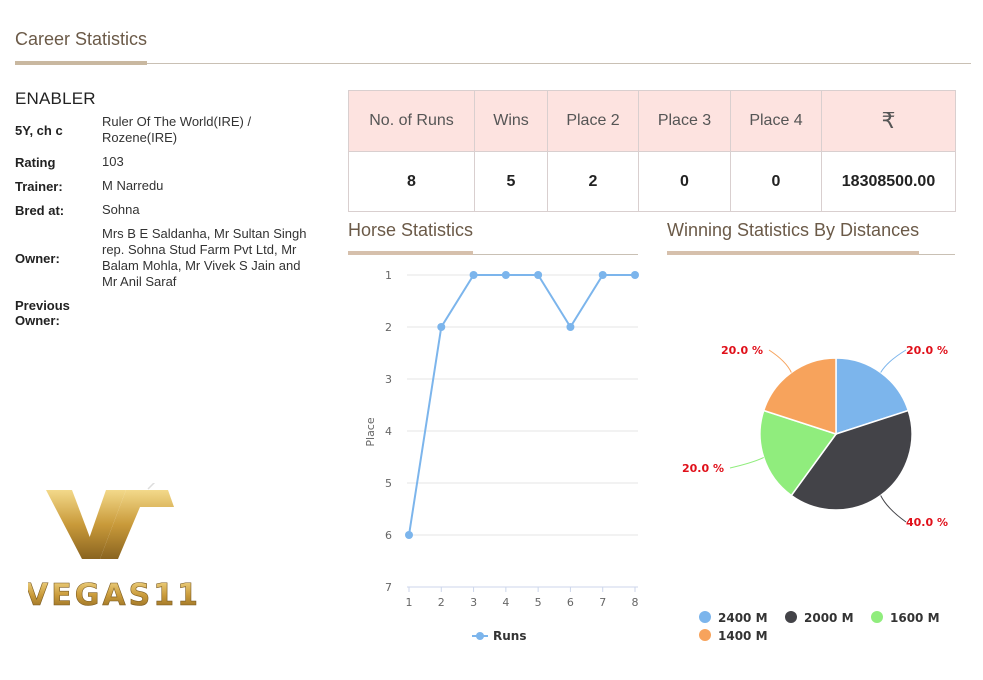  What do you see at coordinates (81, 39) in the screenshot?
I see `section-title: Career Statistics` at bounding box center [81, 39].